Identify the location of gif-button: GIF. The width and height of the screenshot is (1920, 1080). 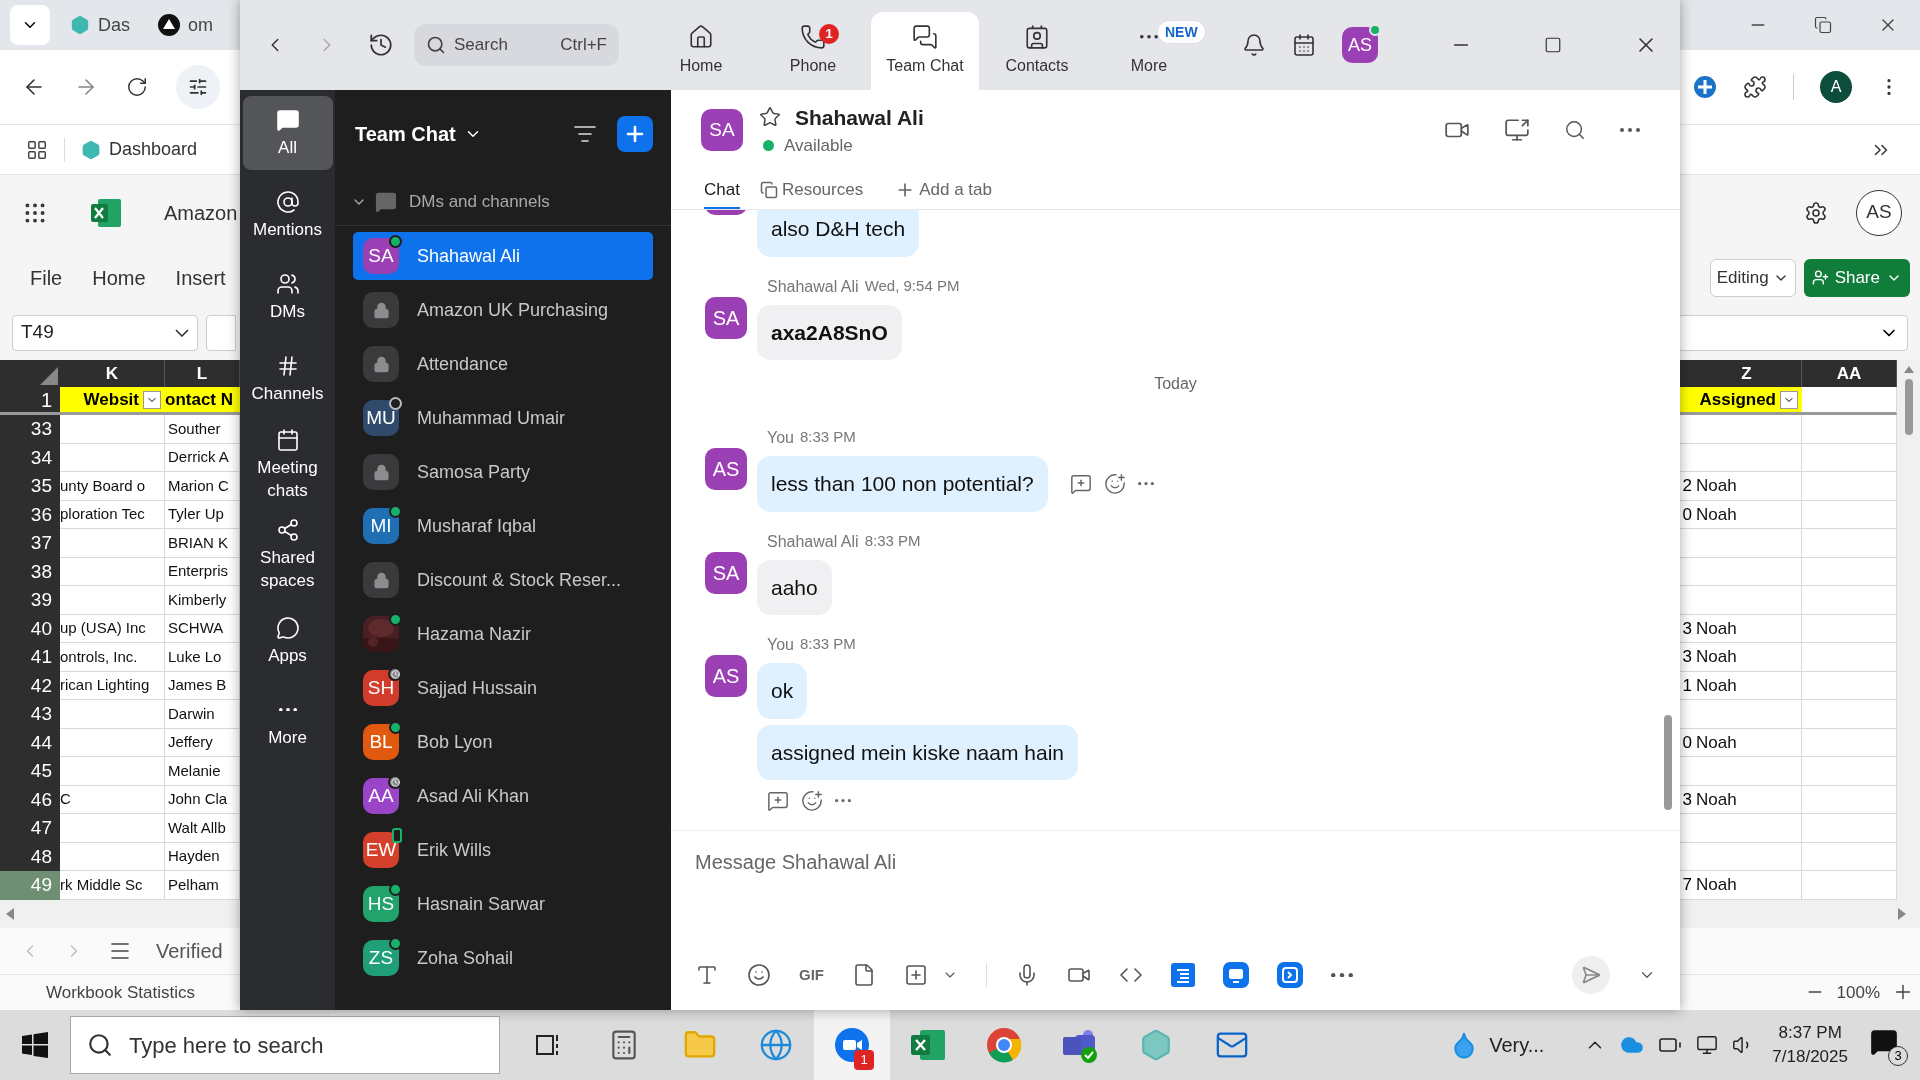
(811, 975).